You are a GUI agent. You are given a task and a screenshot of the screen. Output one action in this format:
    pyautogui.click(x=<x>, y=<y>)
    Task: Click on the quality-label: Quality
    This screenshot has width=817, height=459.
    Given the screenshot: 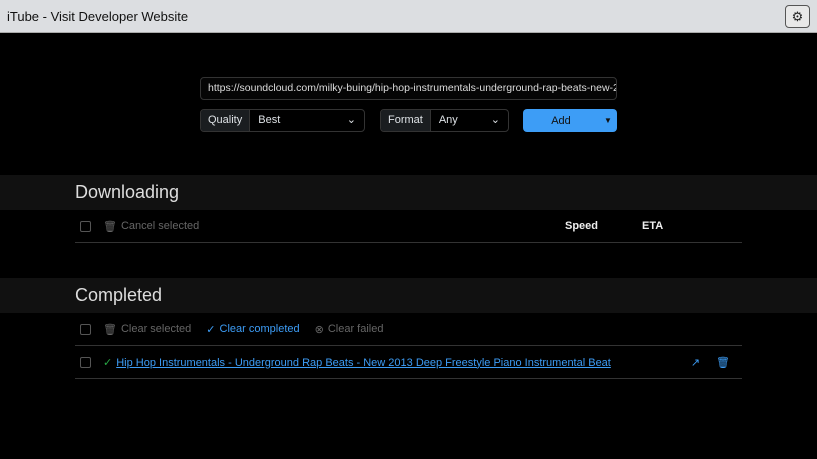 What is the action you would take?
    pyautogui.click(x=226, y=120)
    